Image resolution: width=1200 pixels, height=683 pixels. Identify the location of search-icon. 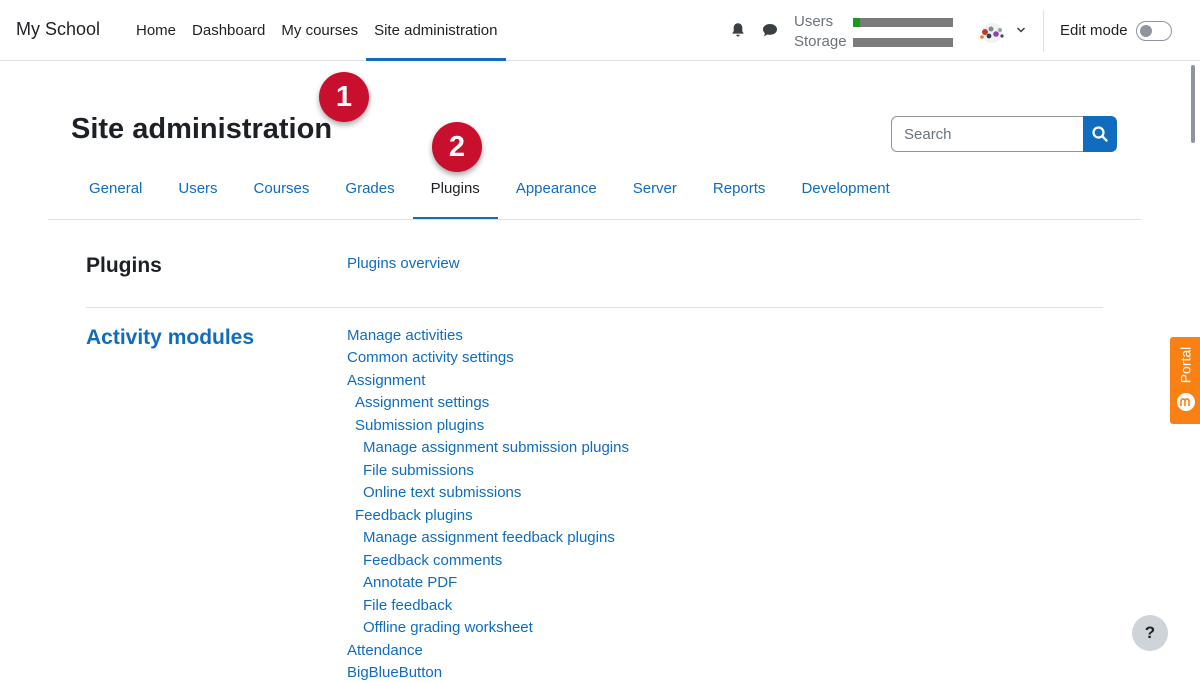
(1100, 134).